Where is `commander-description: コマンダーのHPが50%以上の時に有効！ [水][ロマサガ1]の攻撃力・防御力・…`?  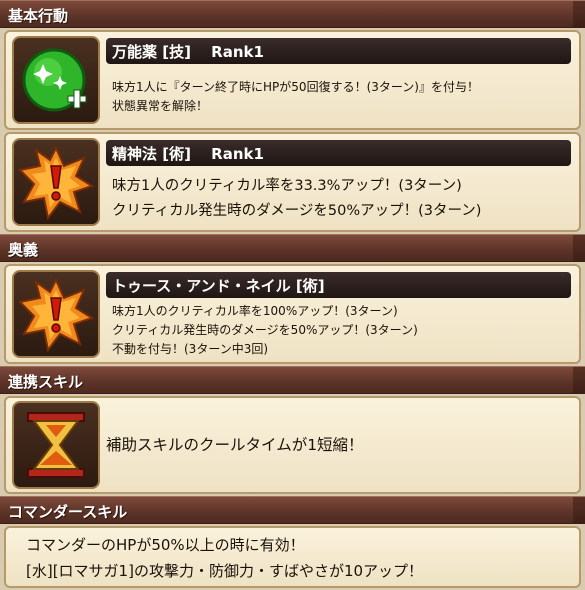 commander-description: コマンダーのHPが50%以上の時に有効！ [水][ロマサガ1]の攻撃力・防御力・… is located at coordinates (224, 558).